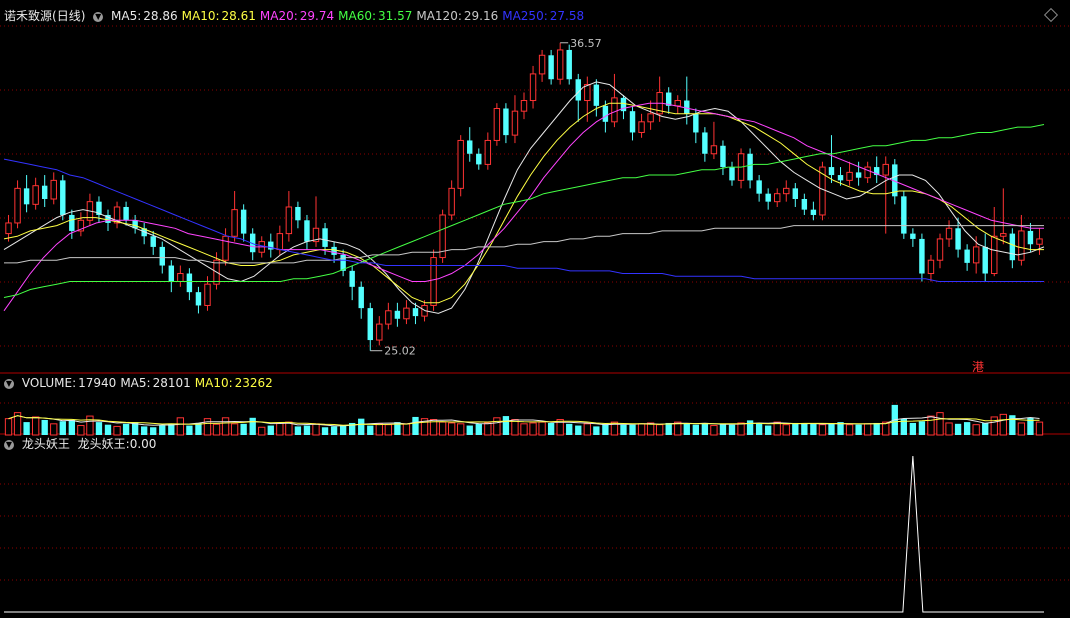 This screenshot has width=1070, height=618. What do you see at coordinates (400, 351) in the screenshot?
I see `min-price-label: 25.02` at bounding box center [400, 351].